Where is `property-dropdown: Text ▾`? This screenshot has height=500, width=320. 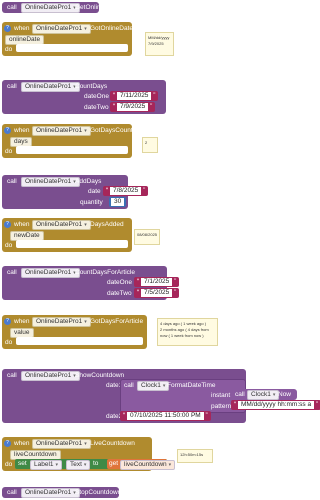 property-dropdown: Text ▾ is located at coordinates (78, 465).